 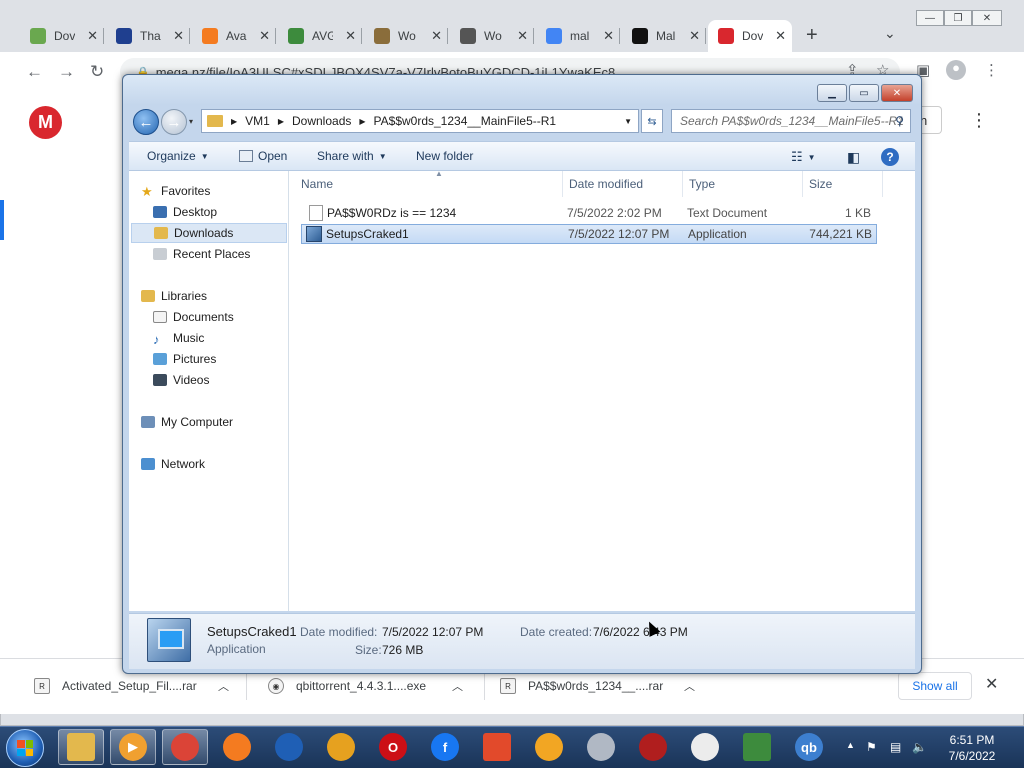 I want to click on nav-network: Network, so click(x=220, y=464).